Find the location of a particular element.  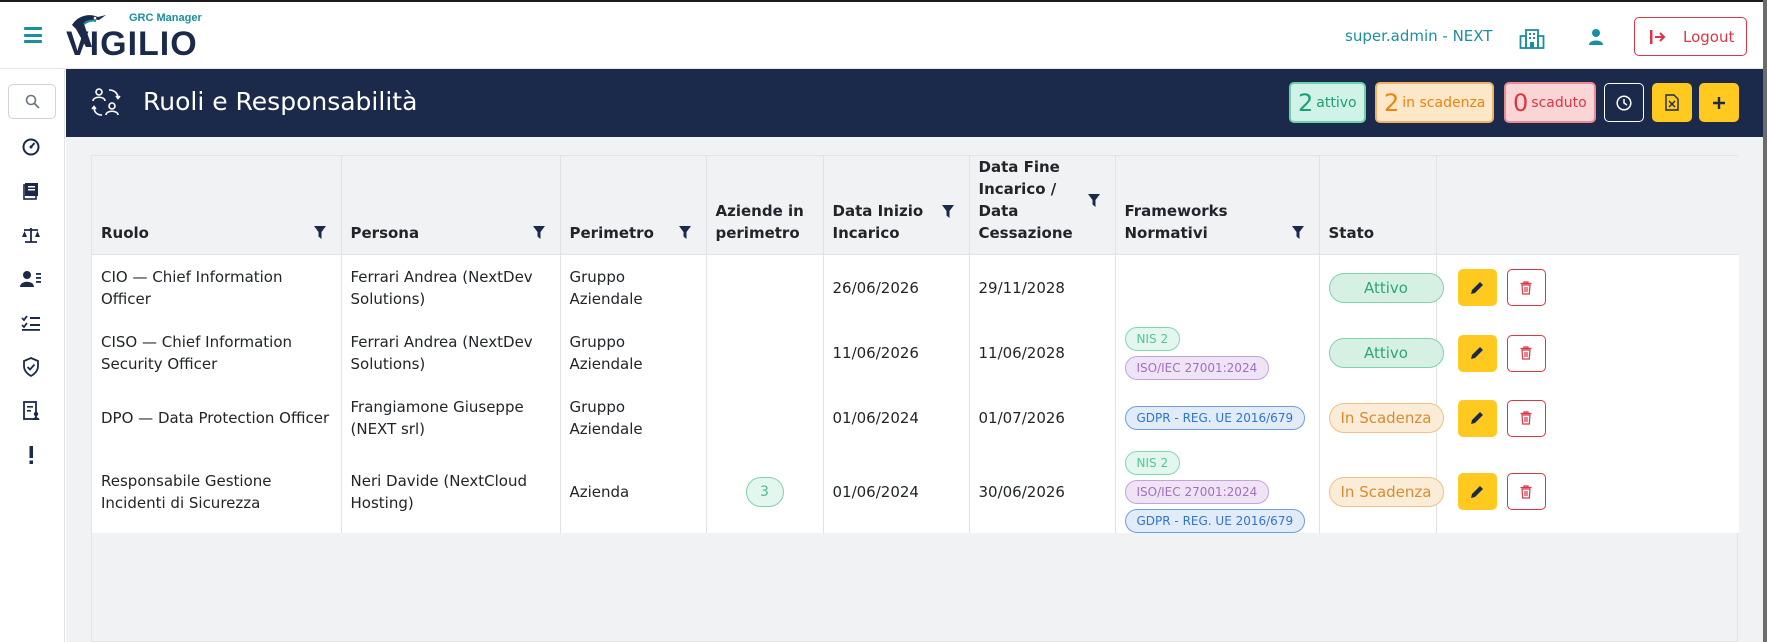

column-header-ruolo: Ruolo is located at coordinates (217, 205).